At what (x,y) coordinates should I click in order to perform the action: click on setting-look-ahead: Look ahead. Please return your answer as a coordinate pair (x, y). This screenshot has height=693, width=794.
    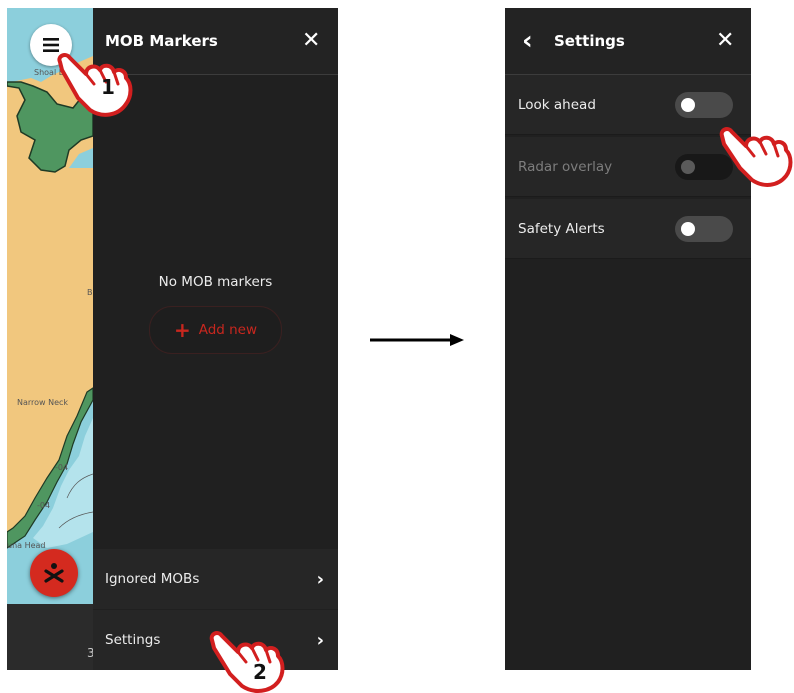
    Looking at the image, I should click on (628, 105).